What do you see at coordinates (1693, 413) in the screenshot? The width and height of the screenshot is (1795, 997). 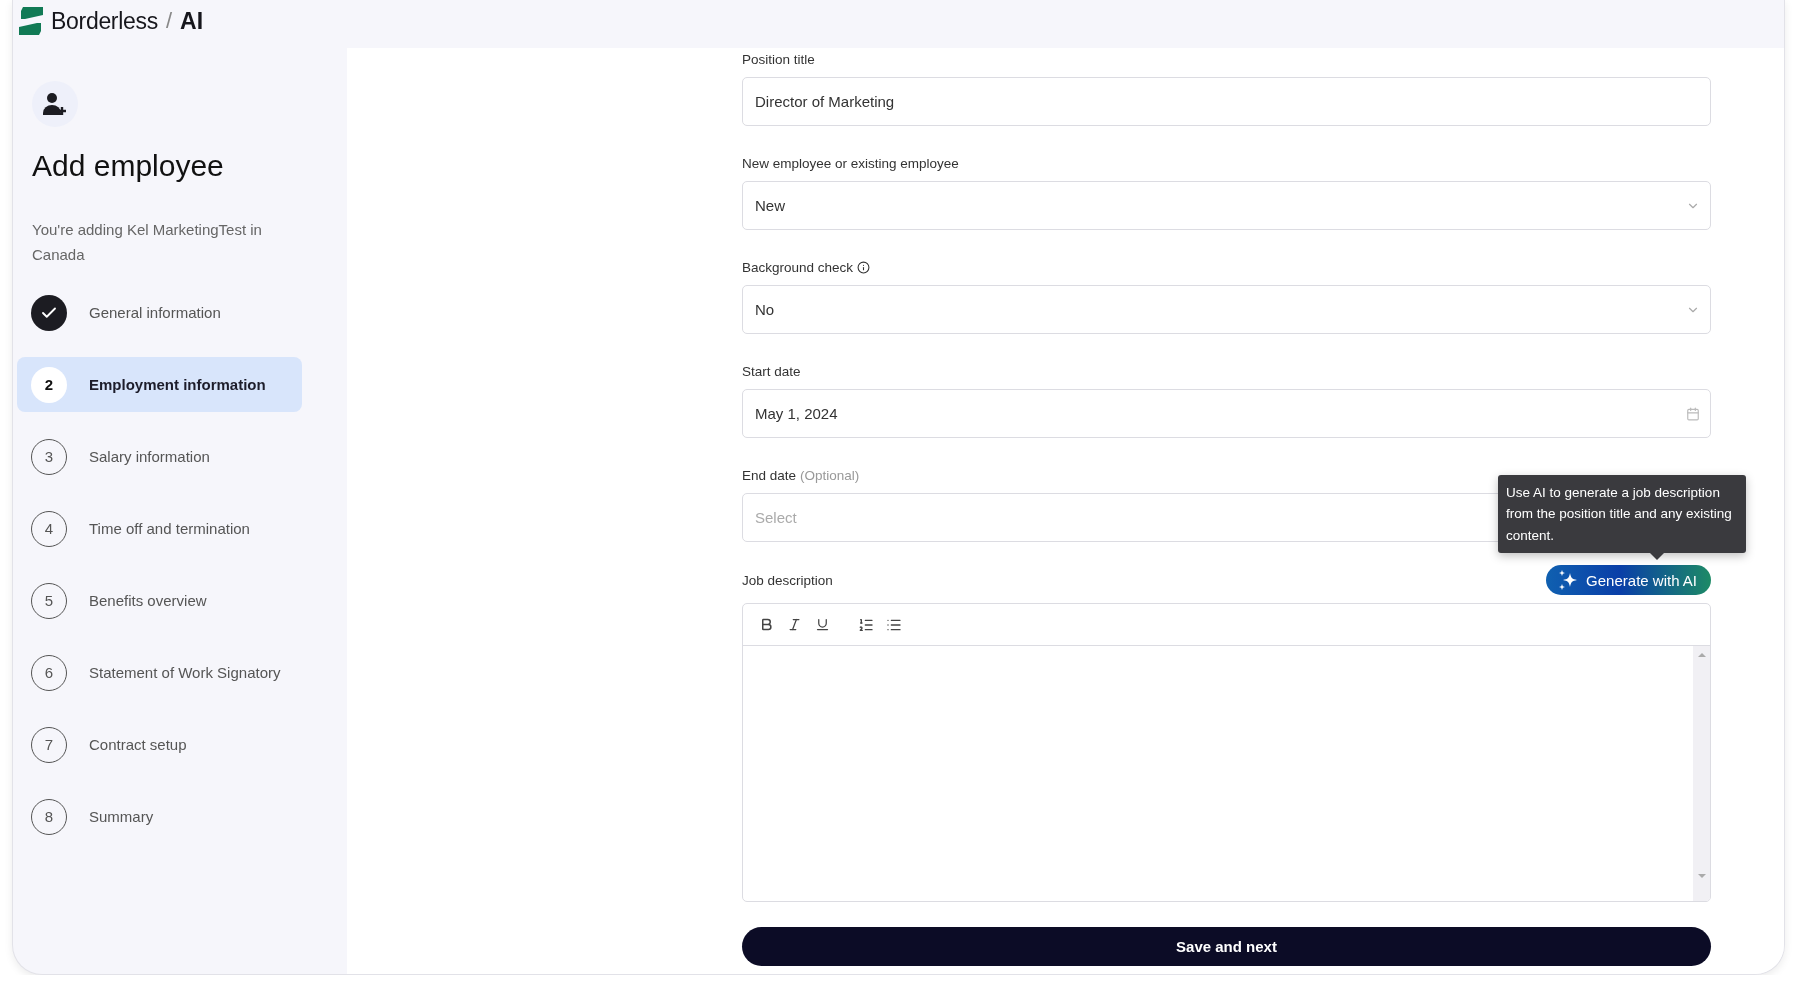 I see `calendar-icon` at bounding box center [1693, 413].